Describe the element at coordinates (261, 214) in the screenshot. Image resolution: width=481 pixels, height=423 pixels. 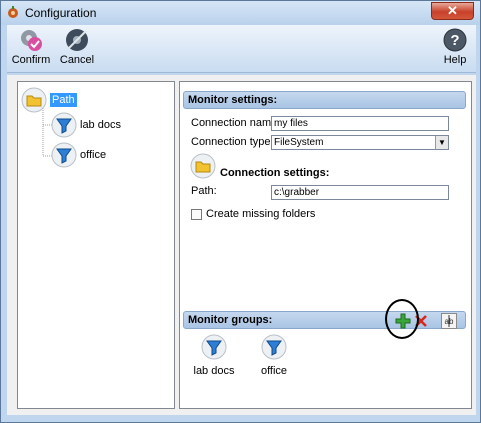
I see `create-missing-folders-label: Create missing folders` at that location.